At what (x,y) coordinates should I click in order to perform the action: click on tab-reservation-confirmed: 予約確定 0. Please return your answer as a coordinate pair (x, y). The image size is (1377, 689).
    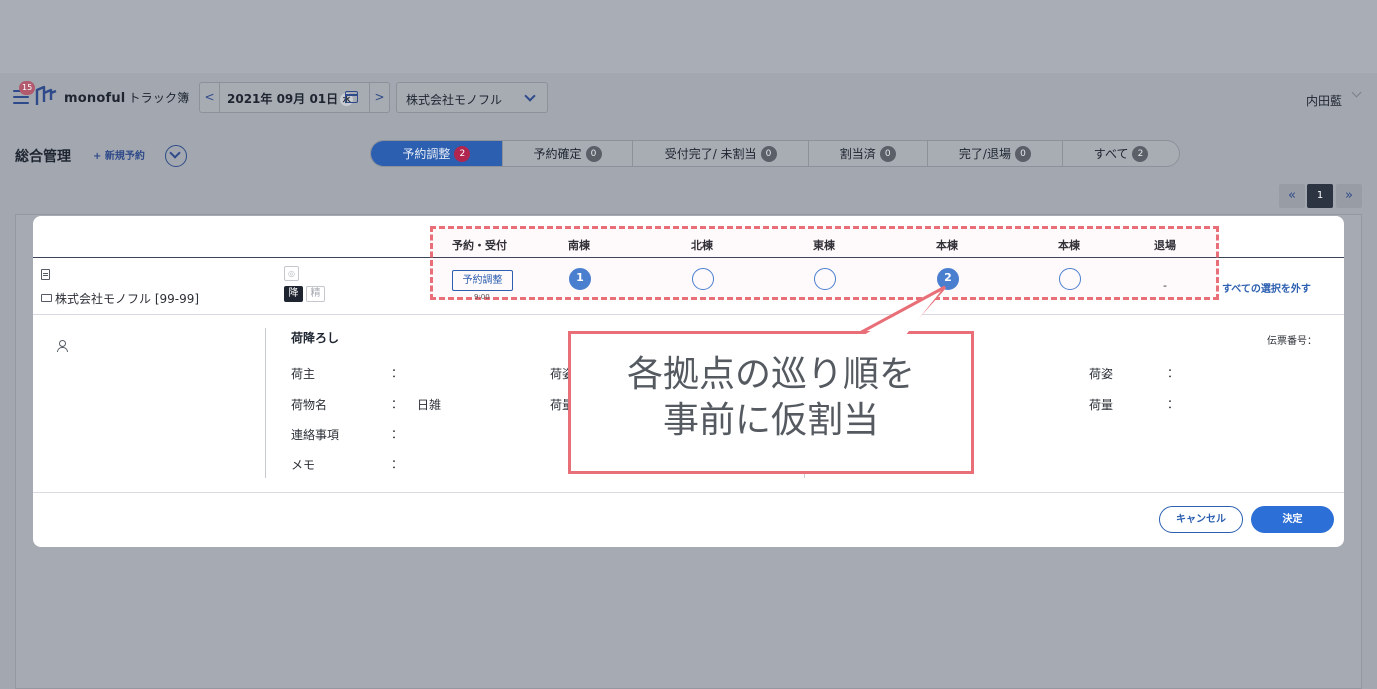
    Looking at the image, I should click on (568, 153).